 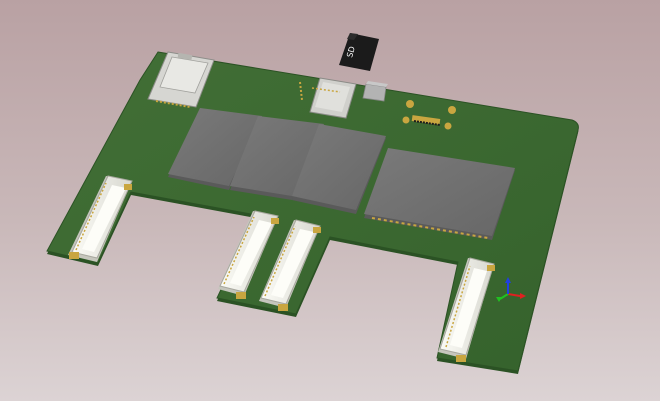 What do you see at coordinates (375, 91) in the screenshot?
I see `small-connector` at bounding box center [375, 91].